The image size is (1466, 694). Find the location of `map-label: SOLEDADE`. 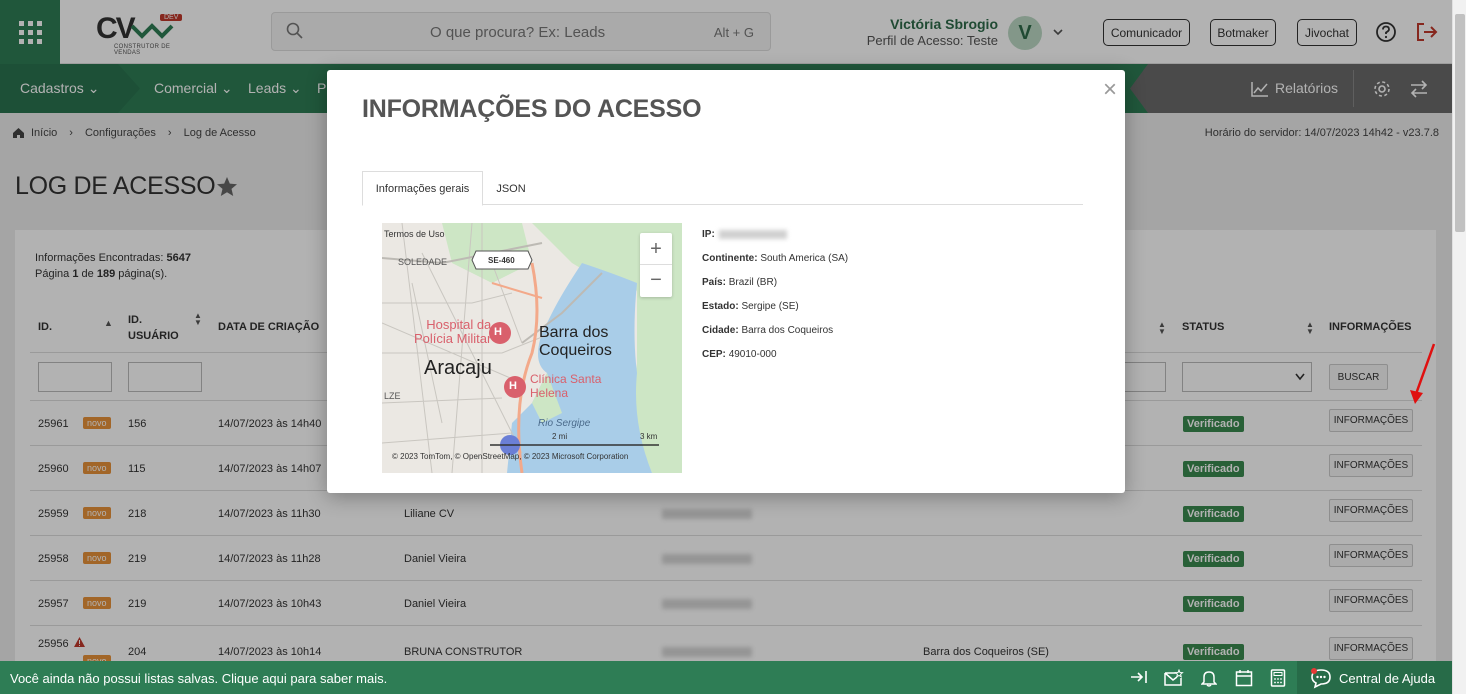

map-label: SOLEDADE is located at coordinates (423, 262).